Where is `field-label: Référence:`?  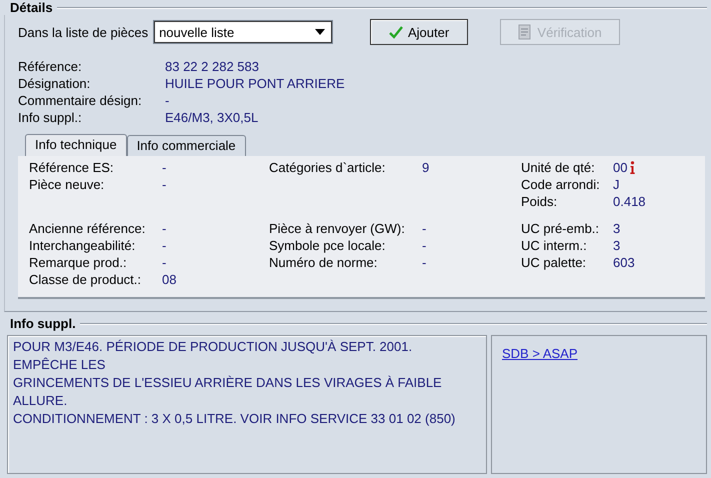
field-label: Référence: is located at coordinates (50, 66).